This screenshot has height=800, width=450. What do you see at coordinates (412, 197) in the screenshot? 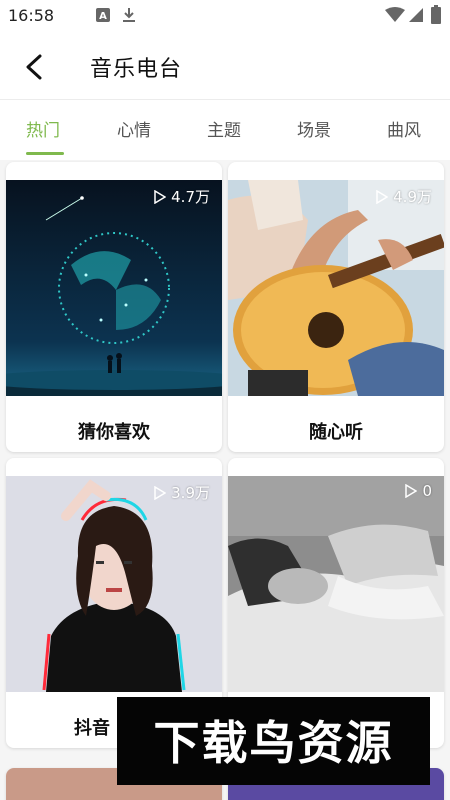
I see `play-count-value: 4.9万` at bounding box center [412, 197].